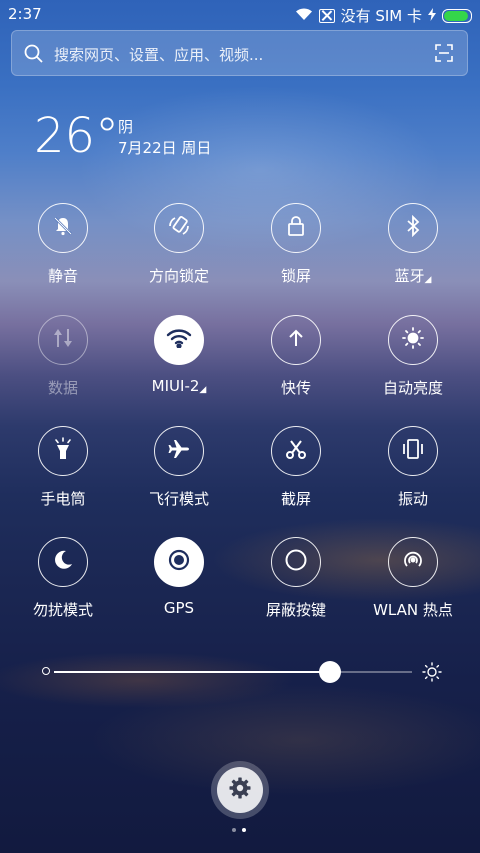  Describe the element at coordinates (329, 672) in the screenshot. I see `slider-thumb` at that location.